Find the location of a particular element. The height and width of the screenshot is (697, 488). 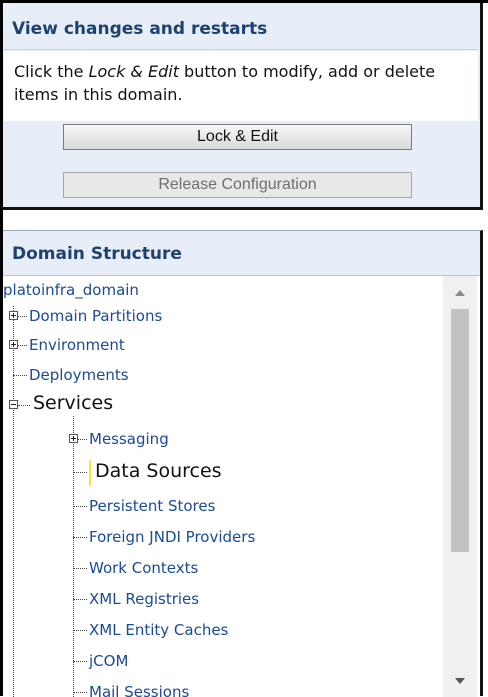

tree-item-messaging: Messaging is located at coordinates (129, 439).